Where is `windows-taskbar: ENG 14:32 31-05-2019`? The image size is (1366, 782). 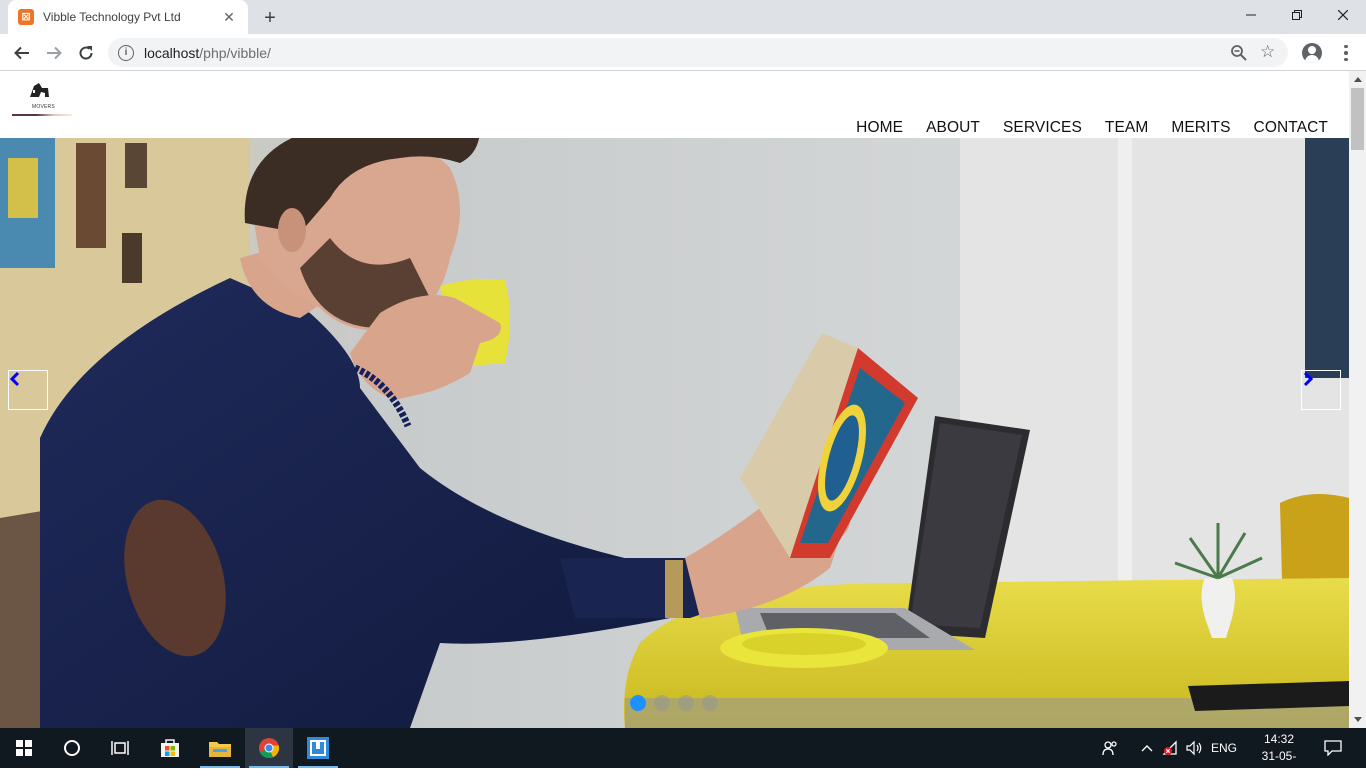
windows-taskbar: ENG 14:32 31-05-2019 is located at coordinates (683, 754).